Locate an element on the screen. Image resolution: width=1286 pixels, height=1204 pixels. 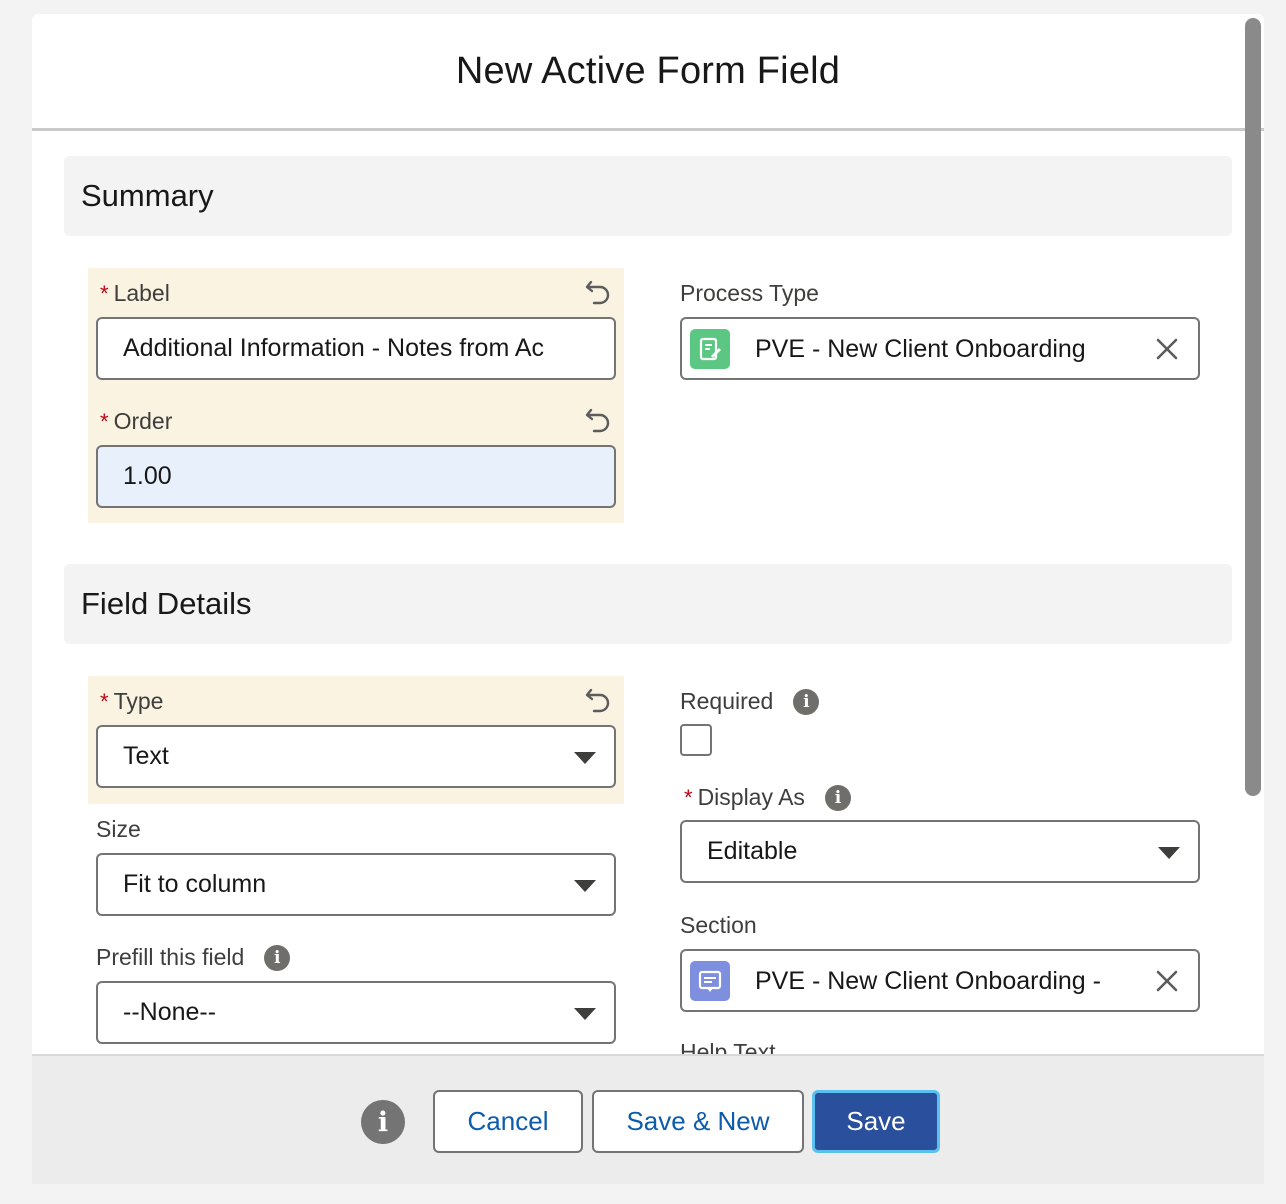
prefill-field-label: Prefill this field i is located at coordinates (193, 957).